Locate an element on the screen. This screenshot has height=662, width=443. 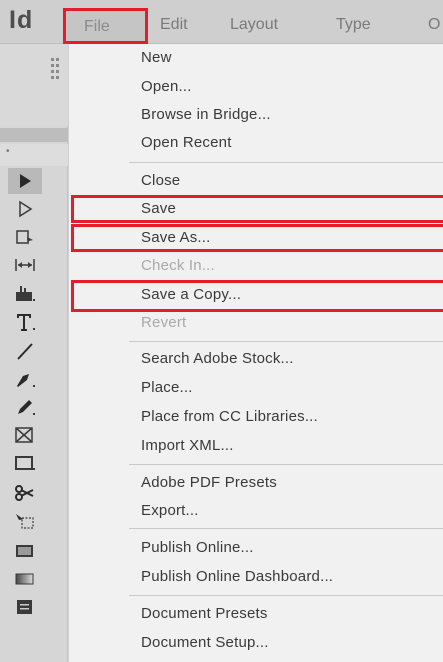
rectangle-tool-icon is located at coordinates (25, 463).